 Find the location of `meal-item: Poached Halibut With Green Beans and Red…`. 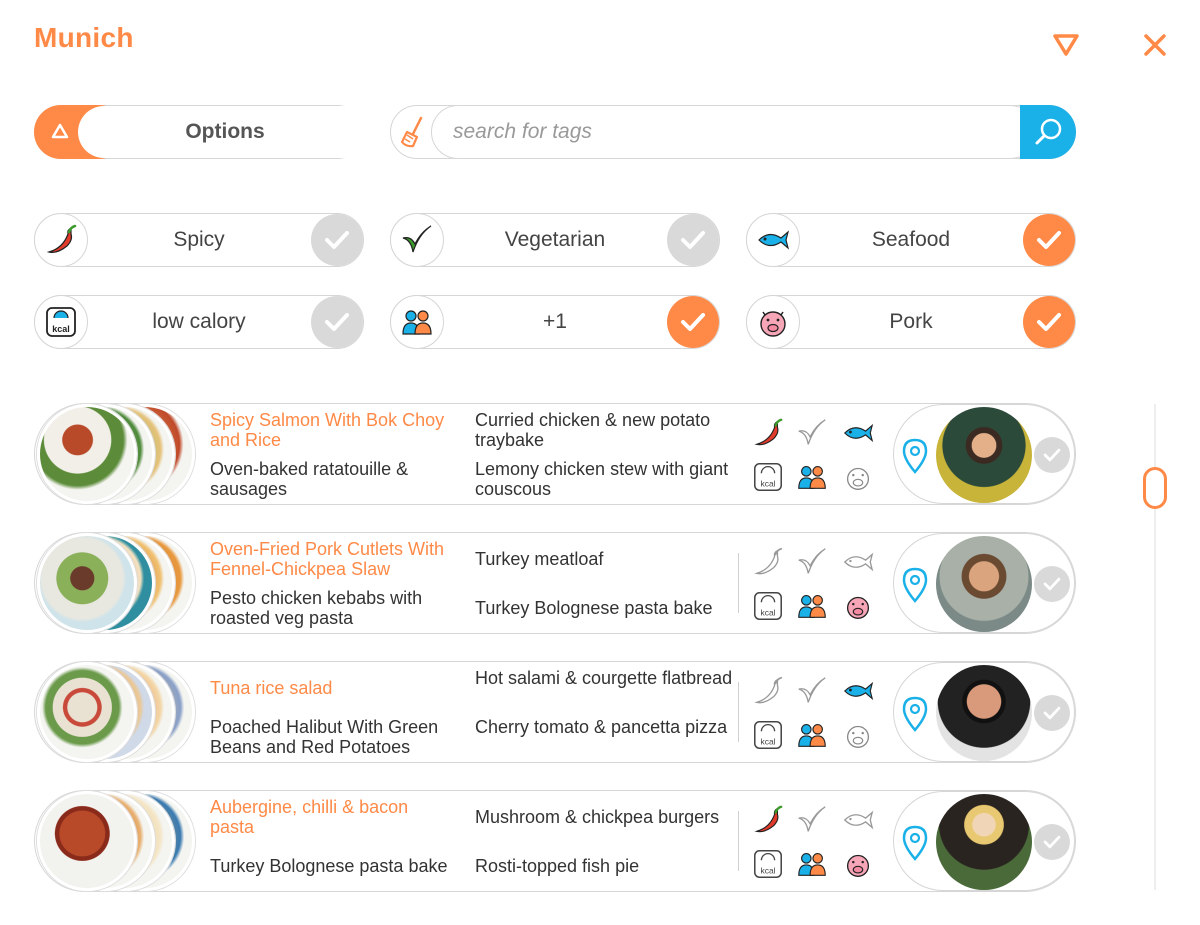

meal-item: Poached Halibut With Green Beans and Red… is located at coordinates (330, 737).